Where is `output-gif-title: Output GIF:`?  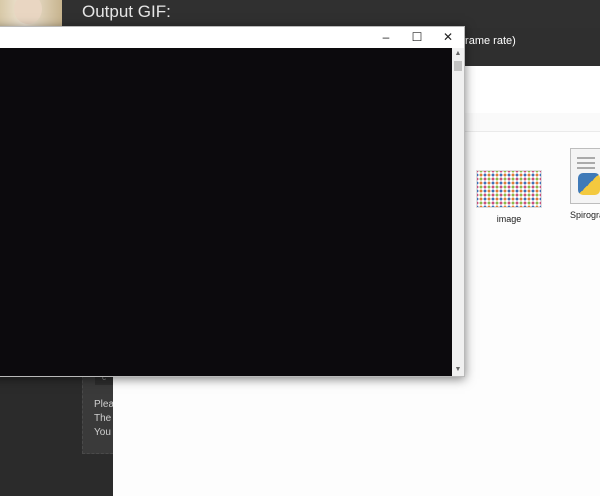 output-gif-title: Output GIF: is located at coordinates (126, 11).